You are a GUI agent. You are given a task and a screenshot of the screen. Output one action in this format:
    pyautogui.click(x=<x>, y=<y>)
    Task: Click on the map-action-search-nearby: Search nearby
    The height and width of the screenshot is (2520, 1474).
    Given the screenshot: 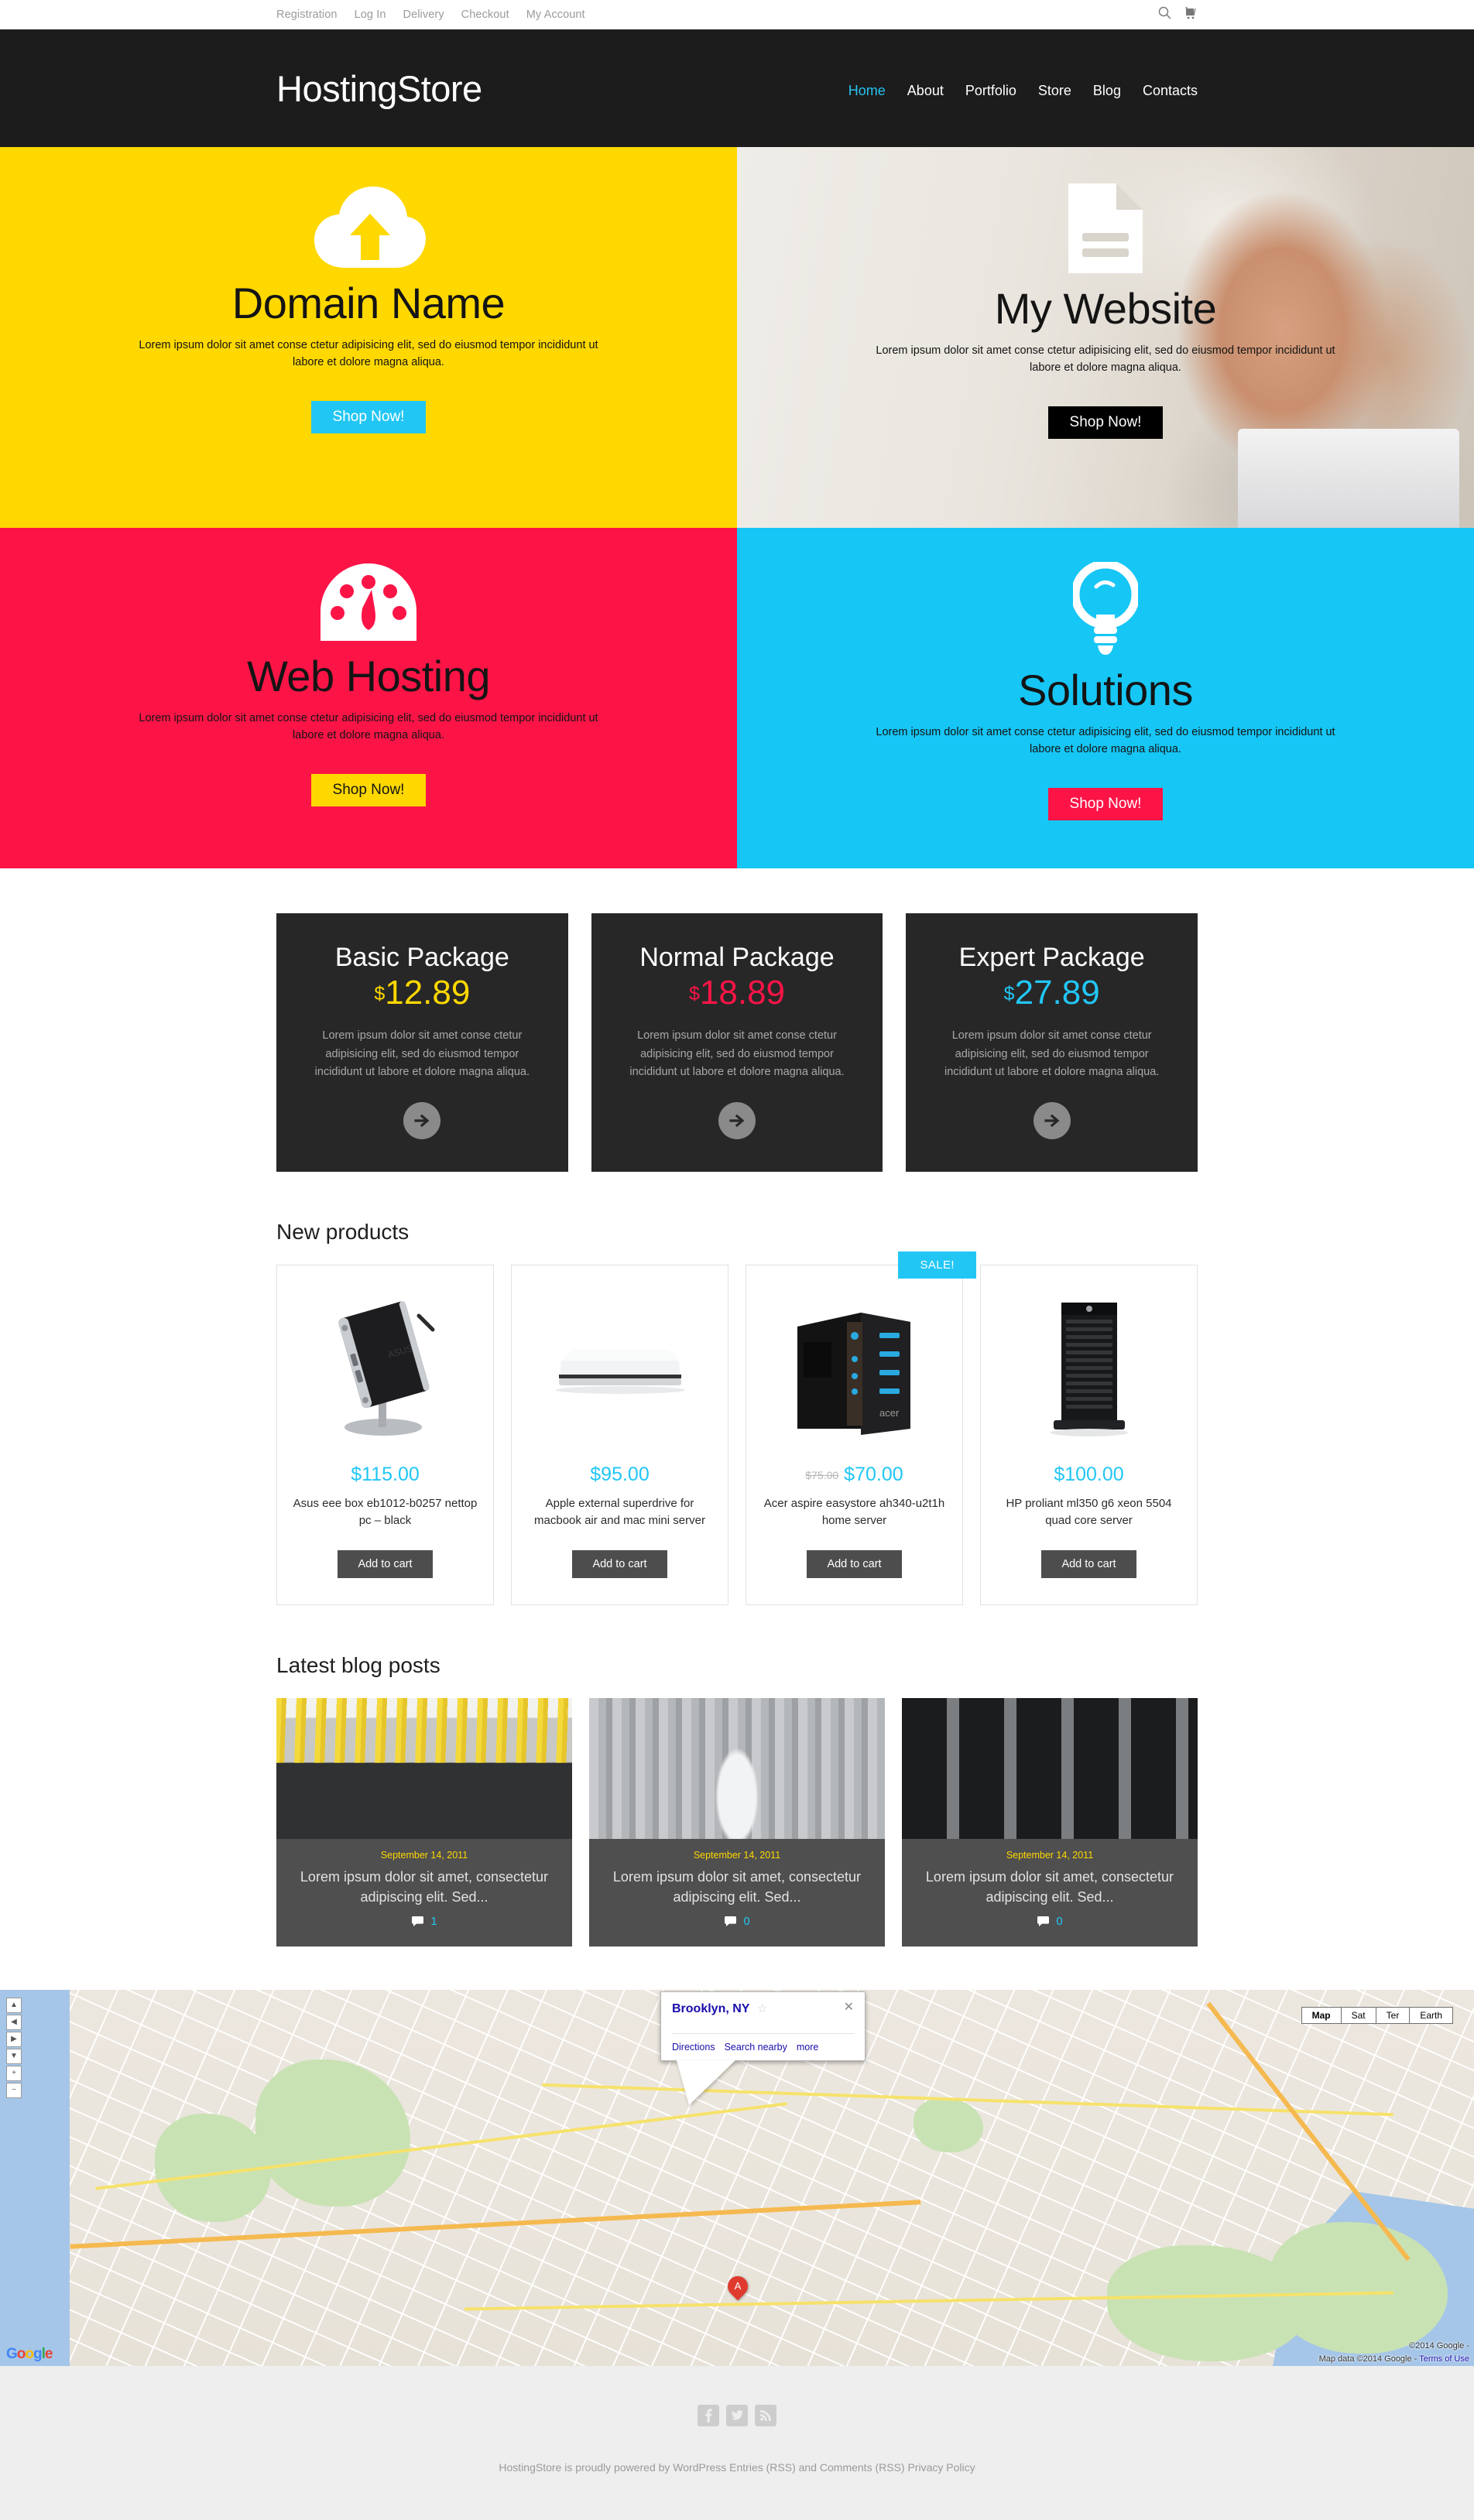 What is the action you would take?
    pyautogui.click(x=756, y=2047)
    